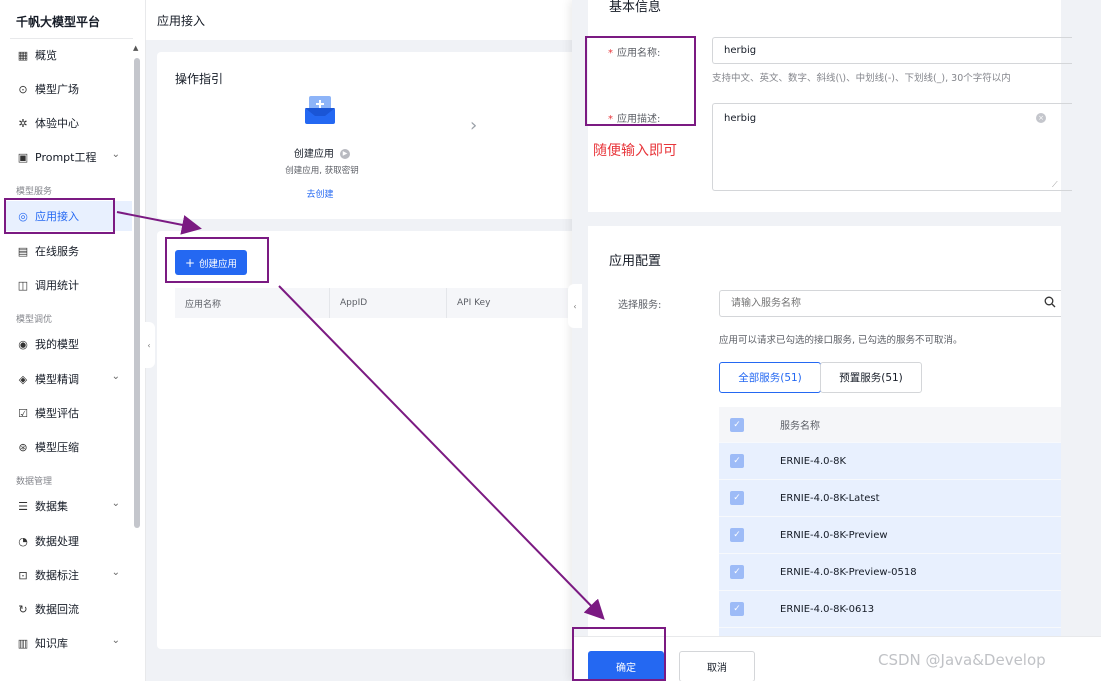 The image size is (1101, 681). I want to click on sidebar-item-experience: ✲ 体验中心, so click(69, 123).